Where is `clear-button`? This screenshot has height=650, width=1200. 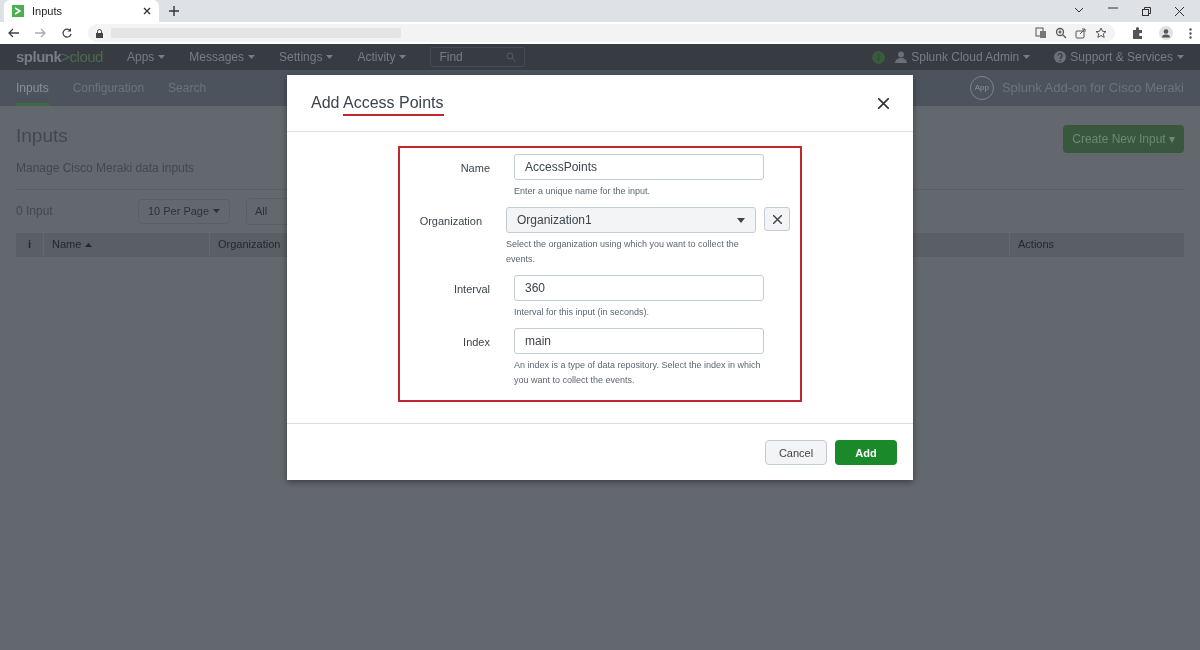 clear-button is located at coordinates (777, 219).